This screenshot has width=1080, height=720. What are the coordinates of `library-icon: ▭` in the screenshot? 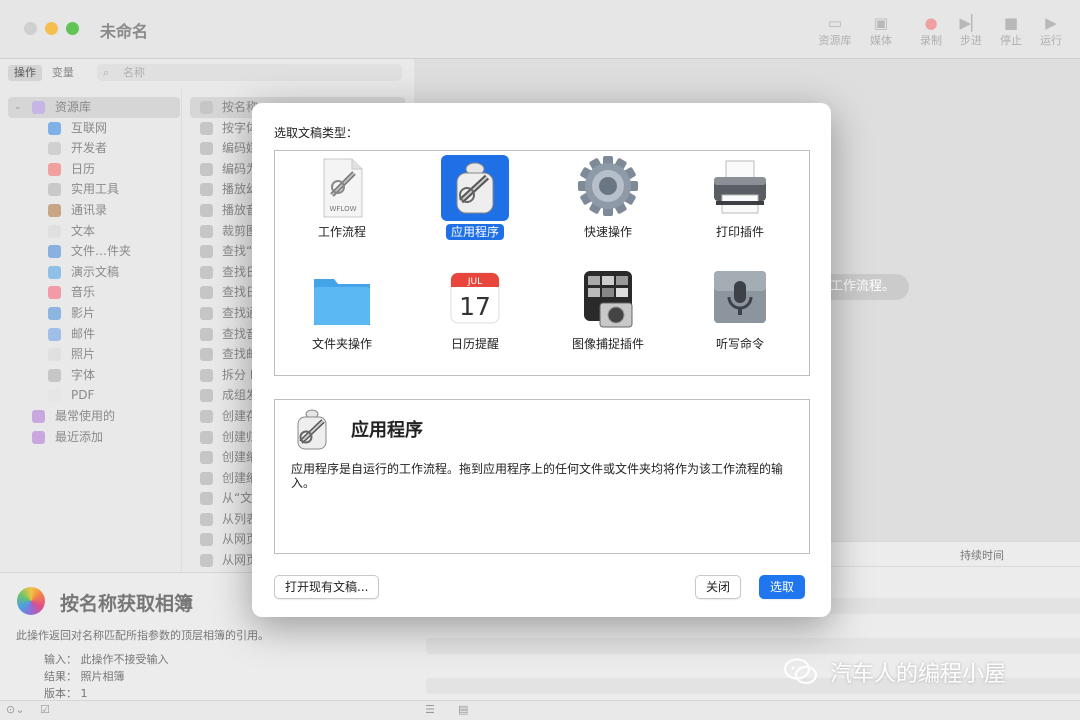 It's located at (835, 23).